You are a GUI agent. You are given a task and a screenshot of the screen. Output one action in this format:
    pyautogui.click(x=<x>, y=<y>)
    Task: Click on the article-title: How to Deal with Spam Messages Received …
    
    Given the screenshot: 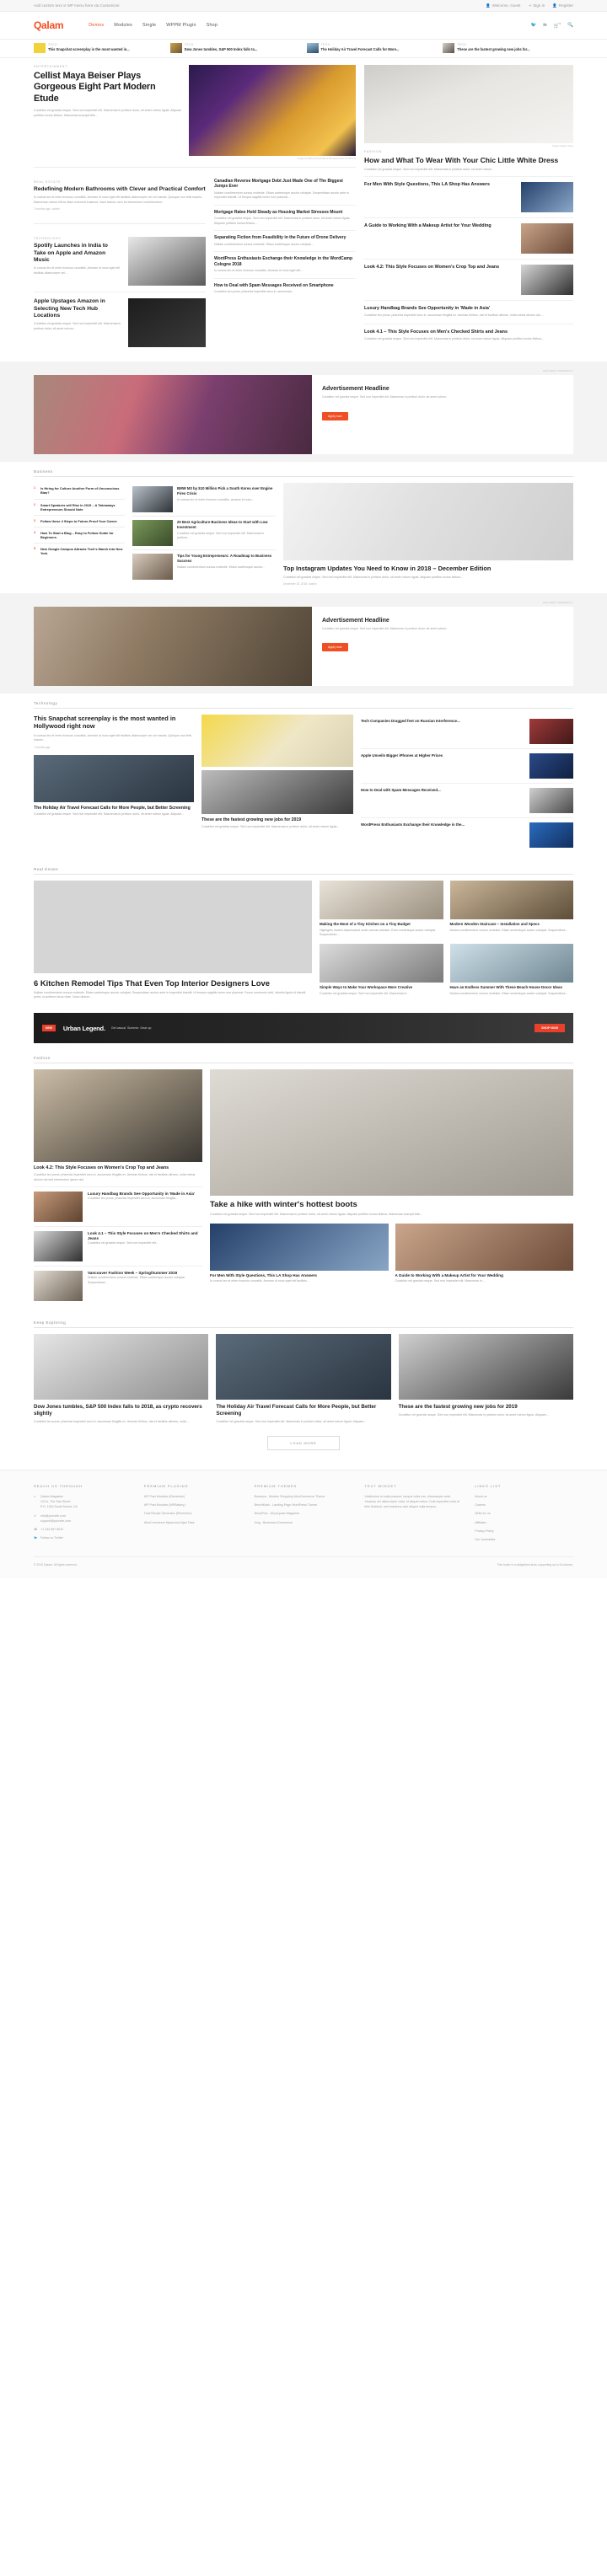 What is the action you would take?
    pyautogui.click(x=285, y=285)
    